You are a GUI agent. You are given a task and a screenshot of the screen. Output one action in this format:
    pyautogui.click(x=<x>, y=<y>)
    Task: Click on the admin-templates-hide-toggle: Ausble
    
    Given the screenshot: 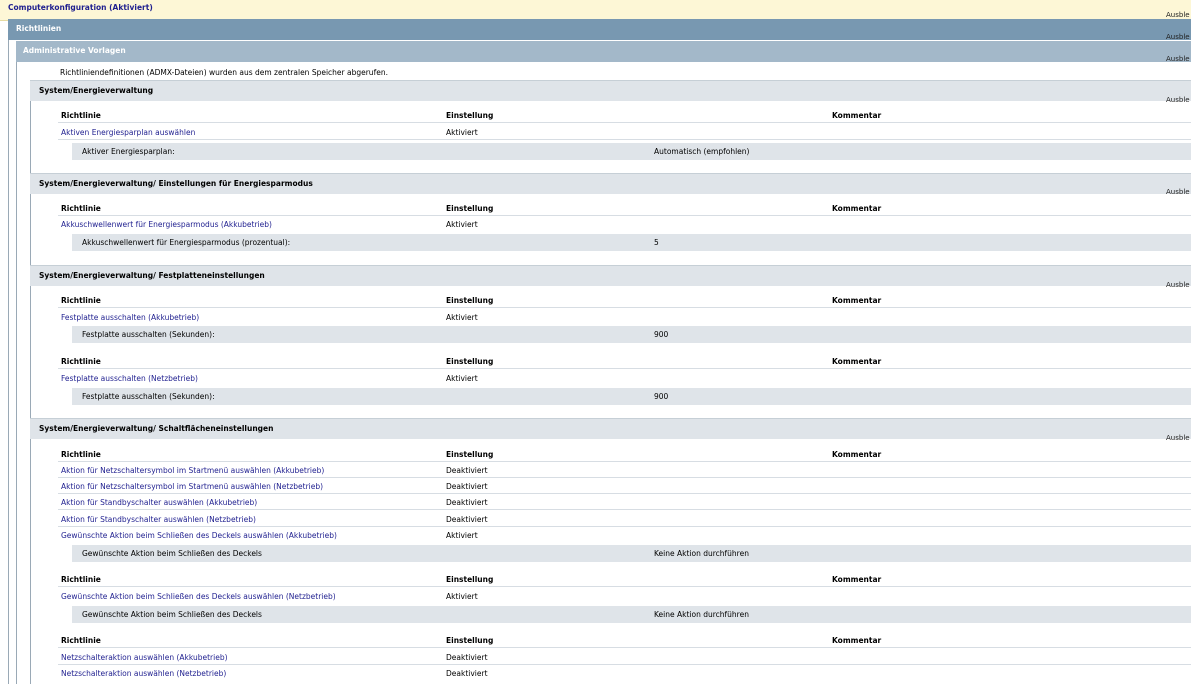 What is the action you would take?
    pyautogui.click(x=1178, y=59)
    